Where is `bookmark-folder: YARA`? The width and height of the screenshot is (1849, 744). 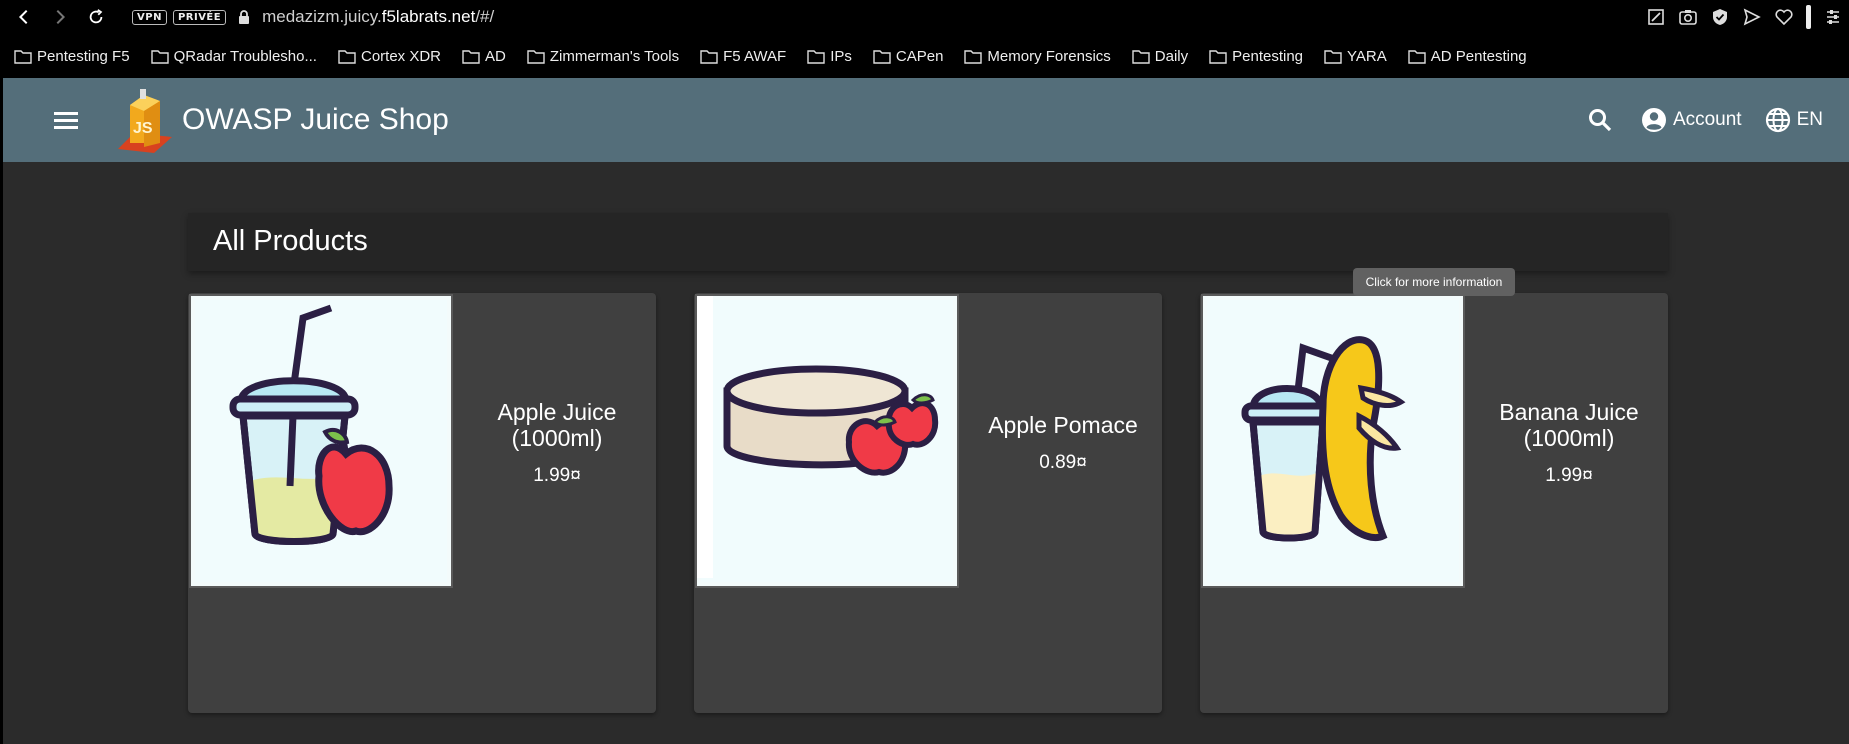
bookmark-folder: YARA is located at coordinates (1355, 56).